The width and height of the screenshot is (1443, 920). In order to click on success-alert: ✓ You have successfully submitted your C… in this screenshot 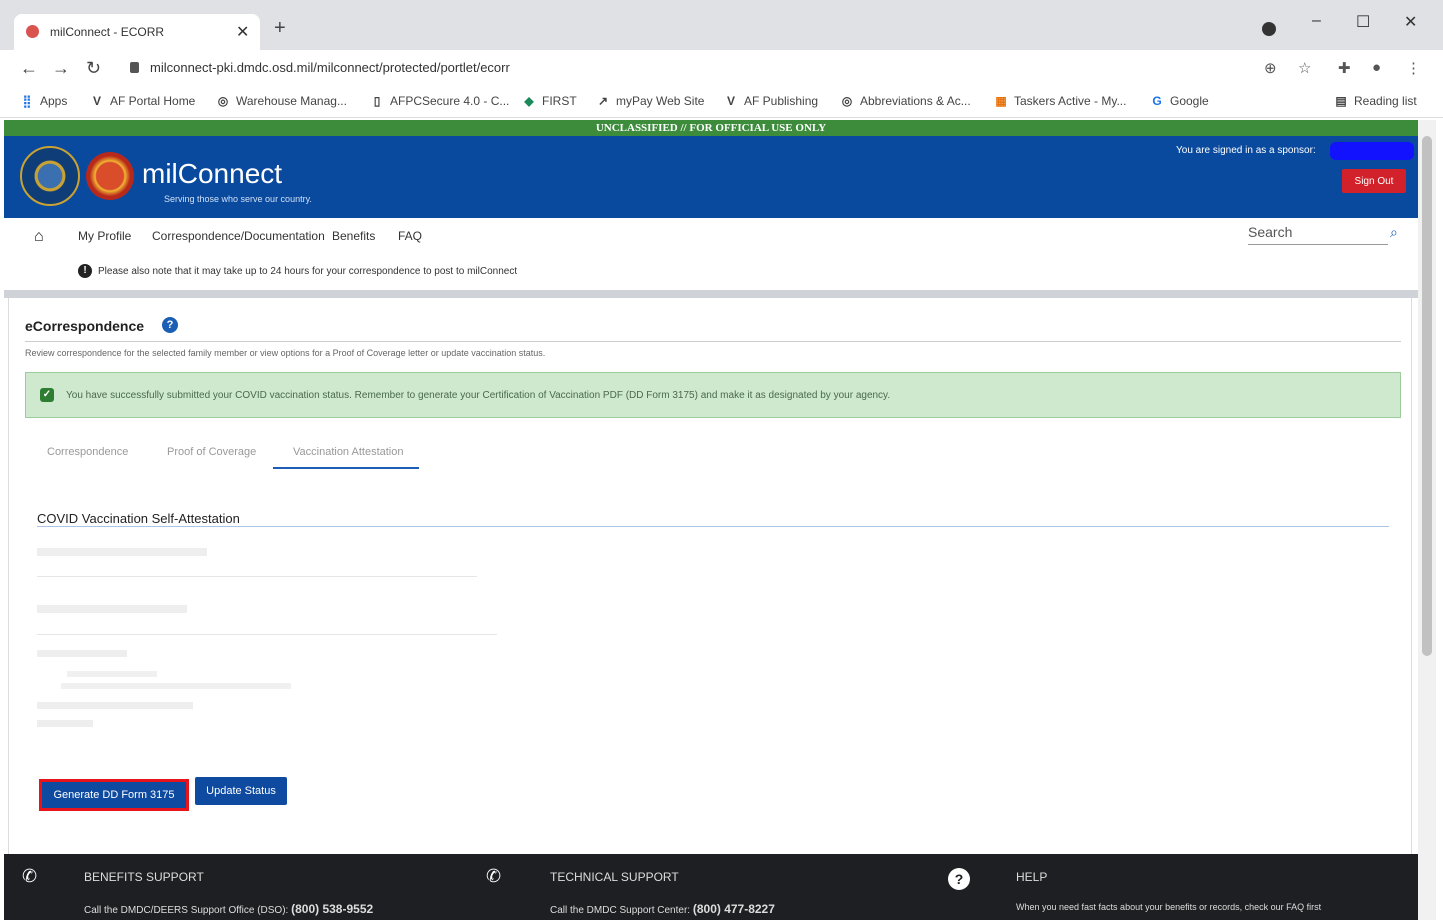, I will do `click(713, 395)`.